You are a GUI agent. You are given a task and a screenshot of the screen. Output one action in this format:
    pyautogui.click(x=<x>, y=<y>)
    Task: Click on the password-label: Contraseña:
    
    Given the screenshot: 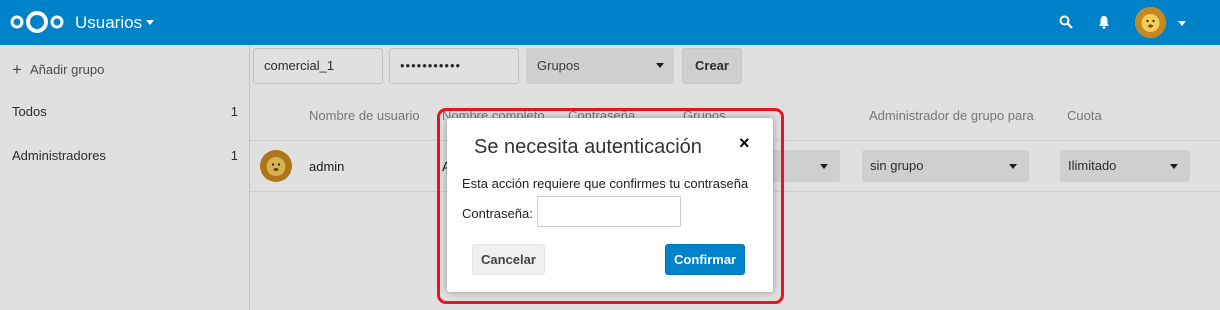 What is the action you would take?
    pyautogui.click(x=497, y=213)
    